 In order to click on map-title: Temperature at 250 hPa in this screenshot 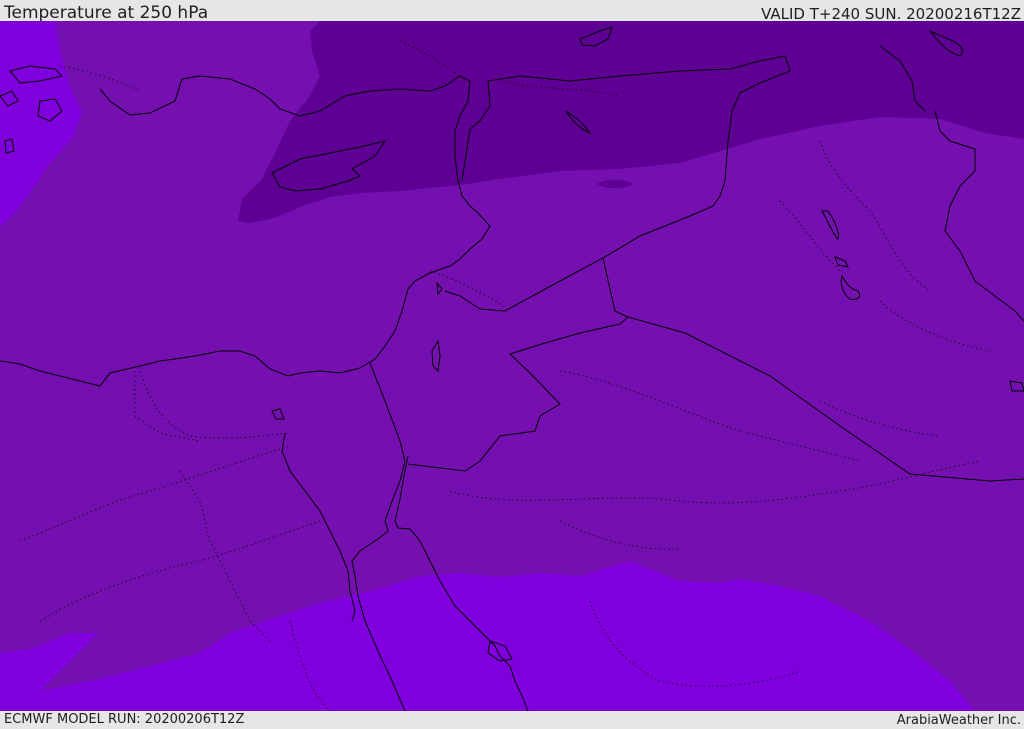, I will do `click(106, 13)`.